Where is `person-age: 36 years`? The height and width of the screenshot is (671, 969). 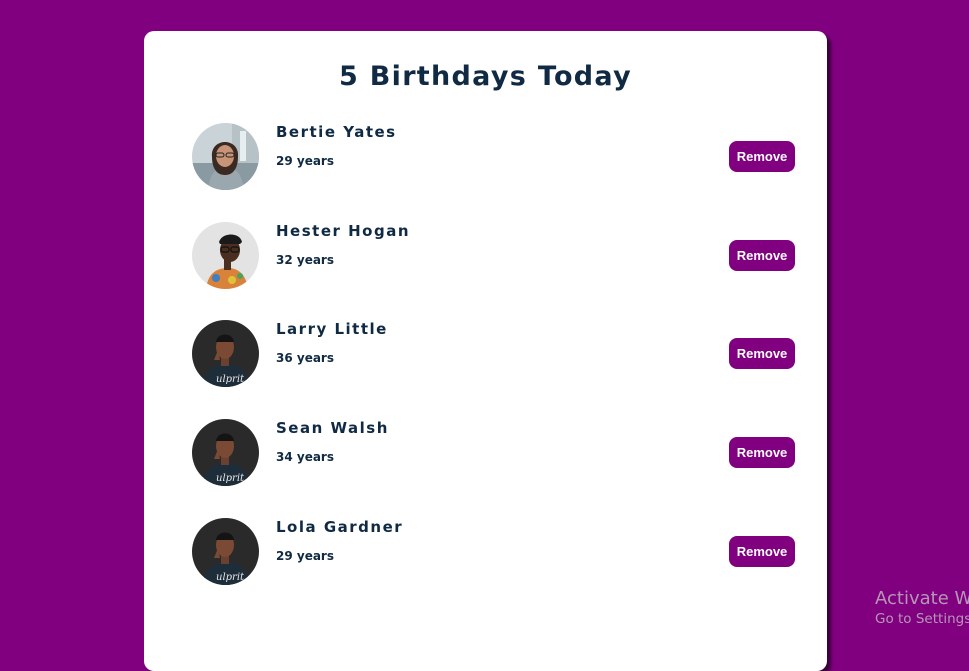 person-age: 36 years is located at coordinates (305, 358).